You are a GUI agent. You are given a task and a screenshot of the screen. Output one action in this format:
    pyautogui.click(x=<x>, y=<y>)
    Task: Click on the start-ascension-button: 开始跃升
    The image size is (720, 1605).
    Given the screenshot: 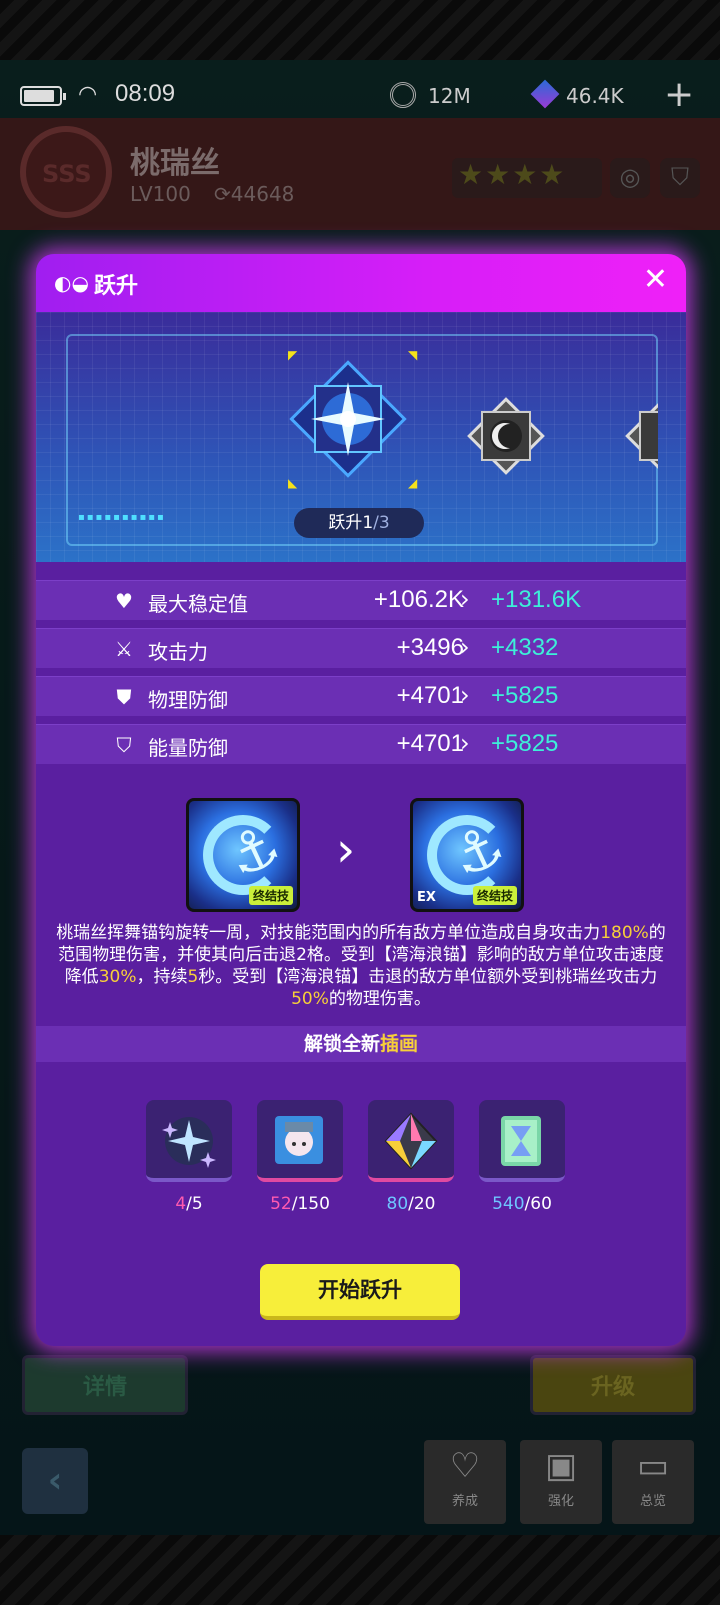 What is the action you would take?
    pyautogui.click(x=360, y=1292)
    